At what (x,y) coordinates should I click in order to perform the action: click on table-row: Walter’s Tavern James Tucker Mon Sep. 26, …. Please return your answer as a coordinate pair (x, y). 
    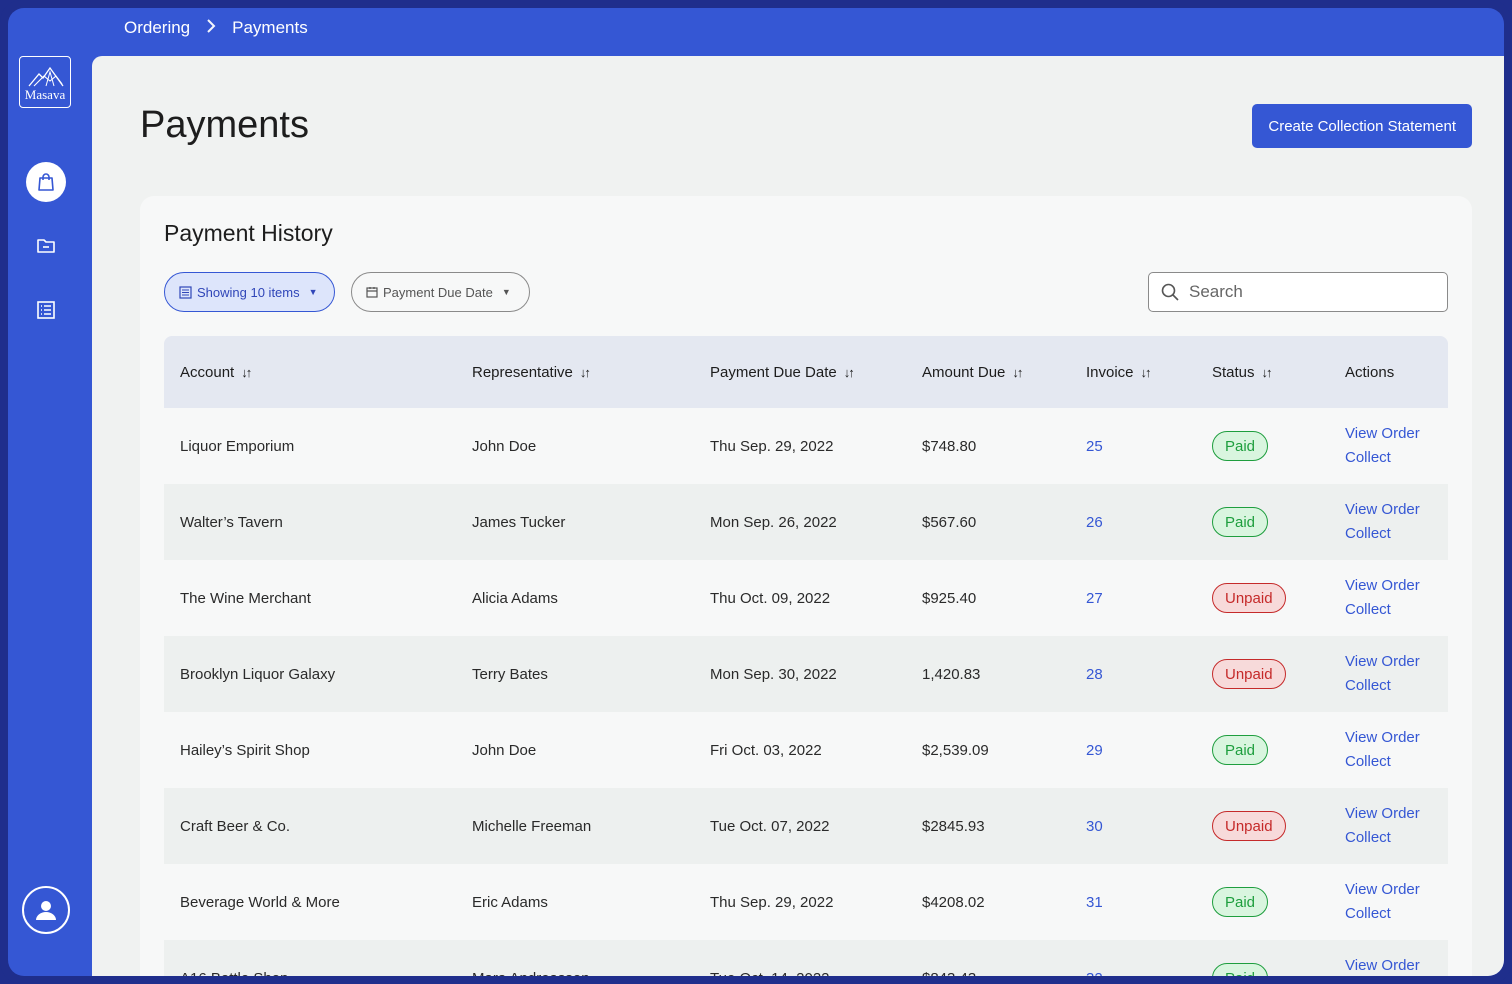
    Looking at the image, I should click on (806, 522).